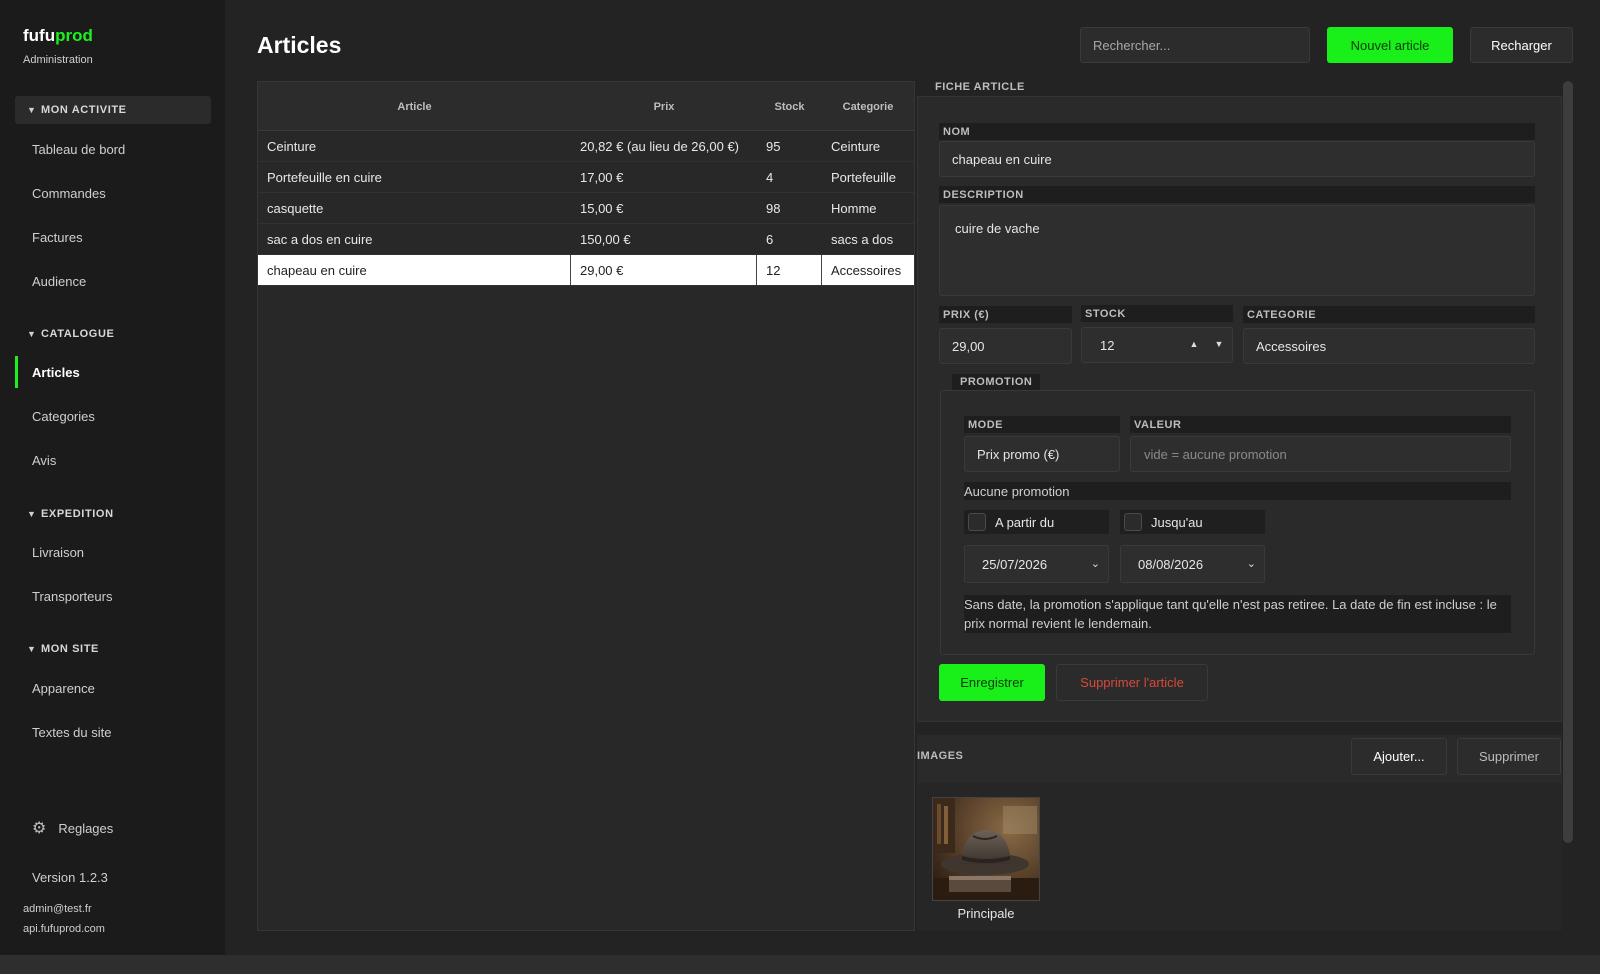  I want to click on section-title: MON SITE, so click(70, 649).